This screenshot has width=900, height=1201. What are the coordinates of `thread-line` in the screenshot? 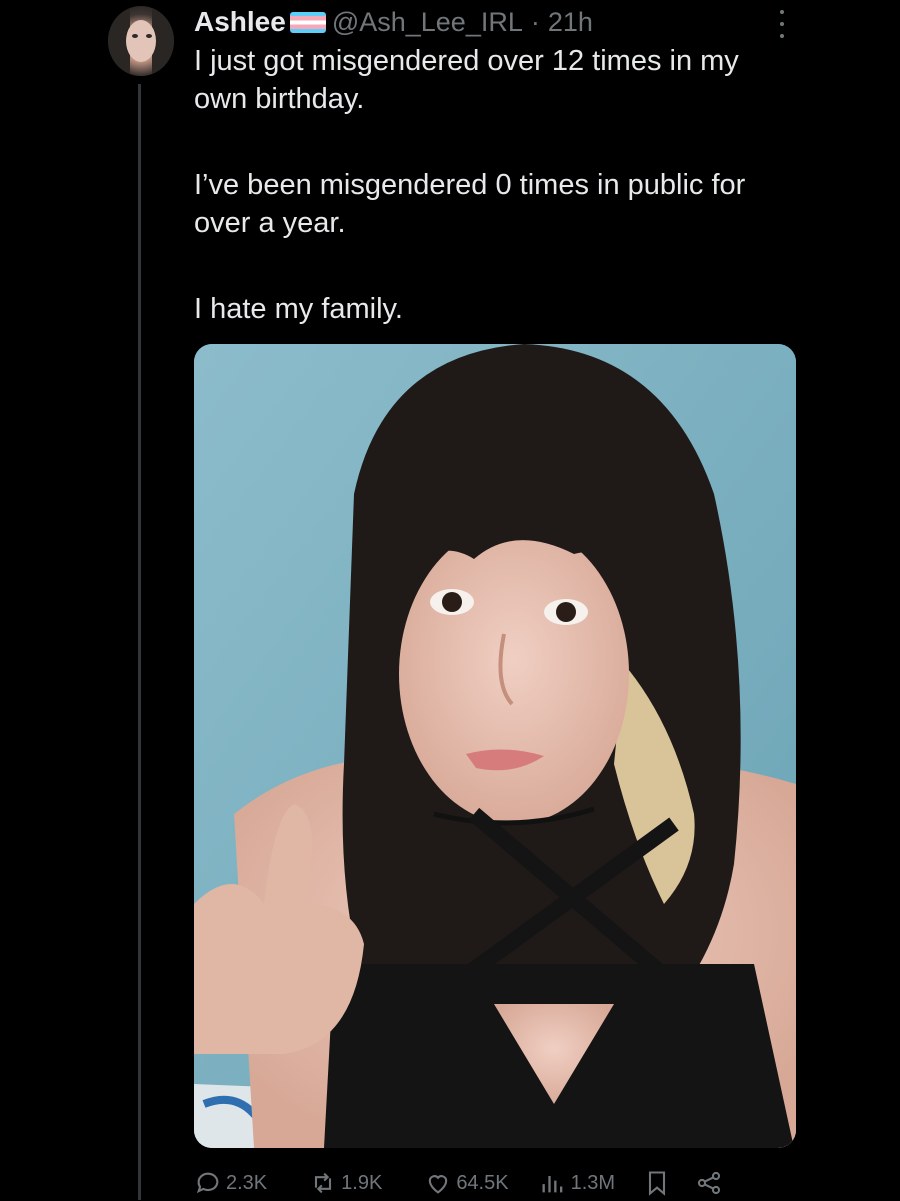 It's located at (139, 642).